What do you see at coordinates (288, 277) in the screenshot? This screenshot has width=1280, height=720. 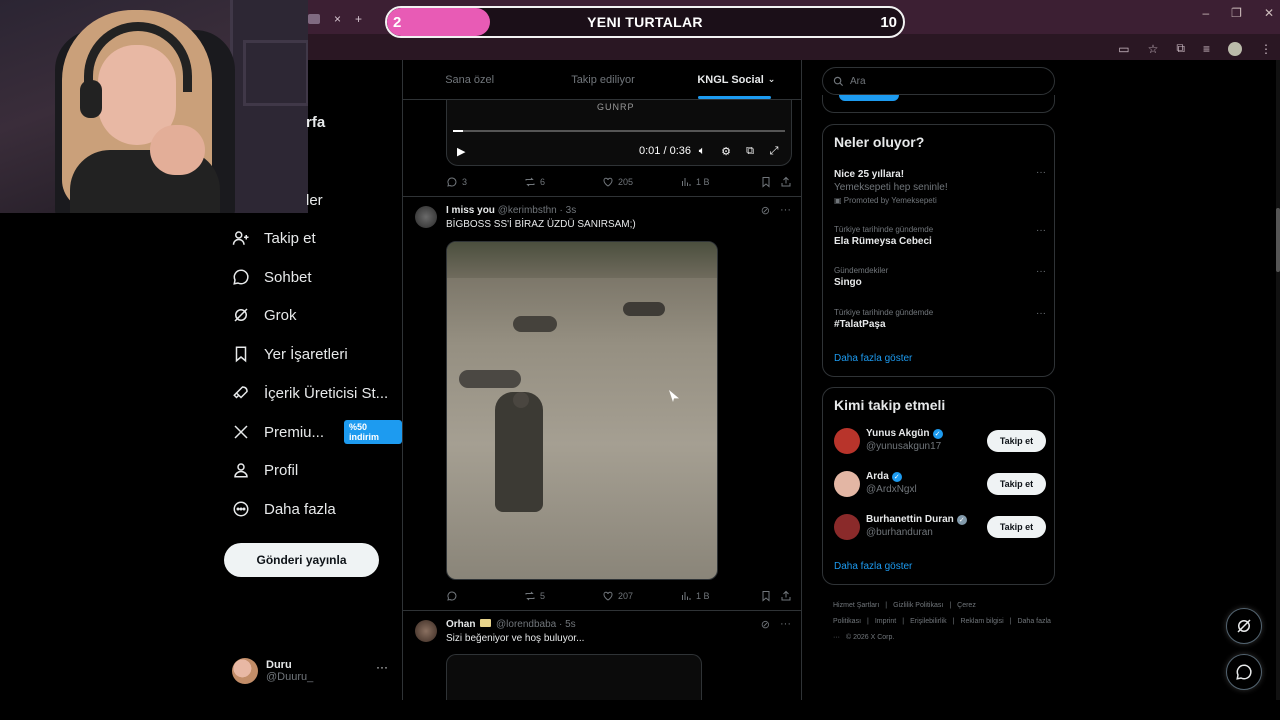 I see `nav-item-label: Sohbet` at bounding box center [288, 277].